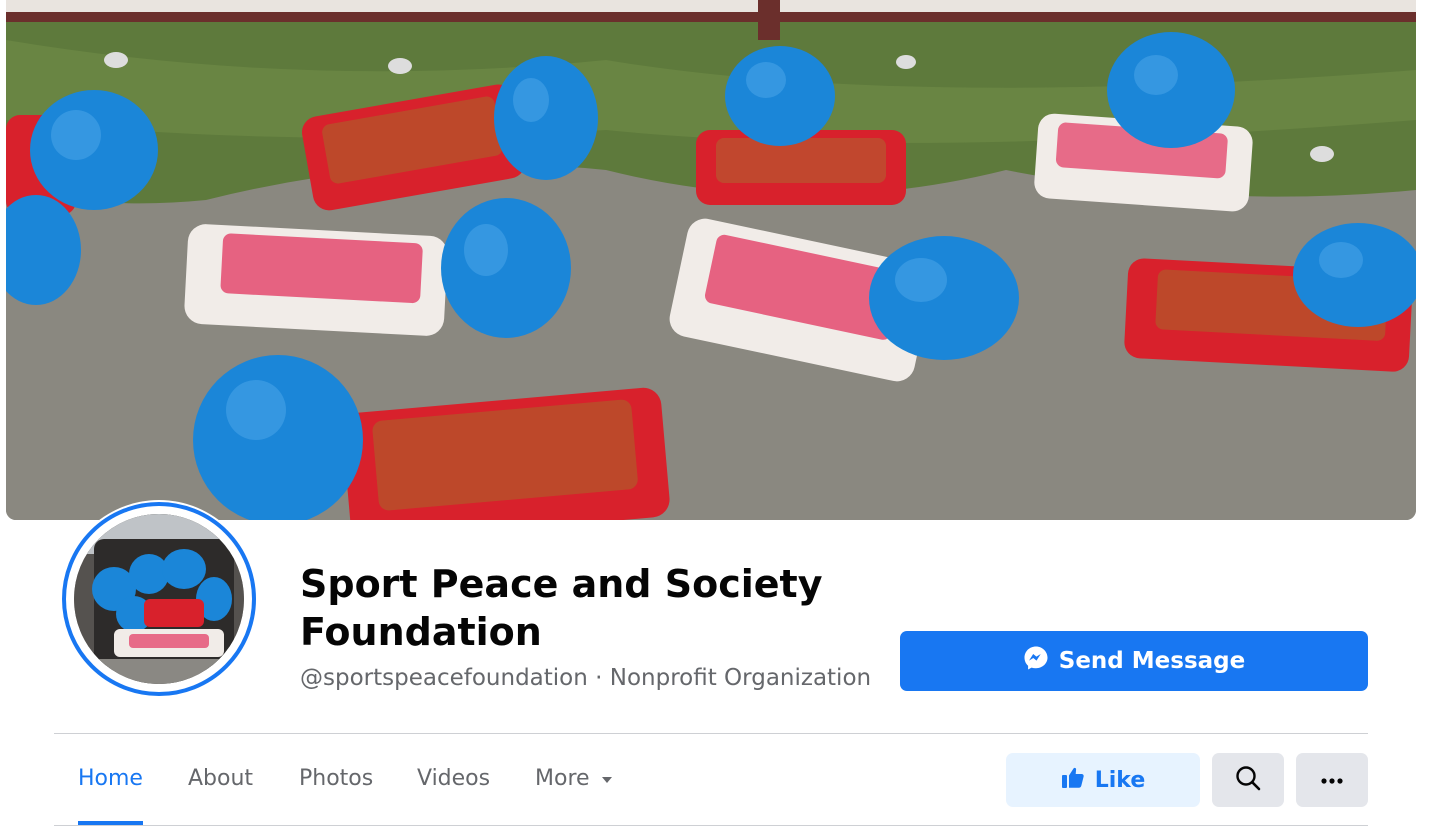  I want to click on page-title: Sport Peace and Society Foundation, so click(561, 608).